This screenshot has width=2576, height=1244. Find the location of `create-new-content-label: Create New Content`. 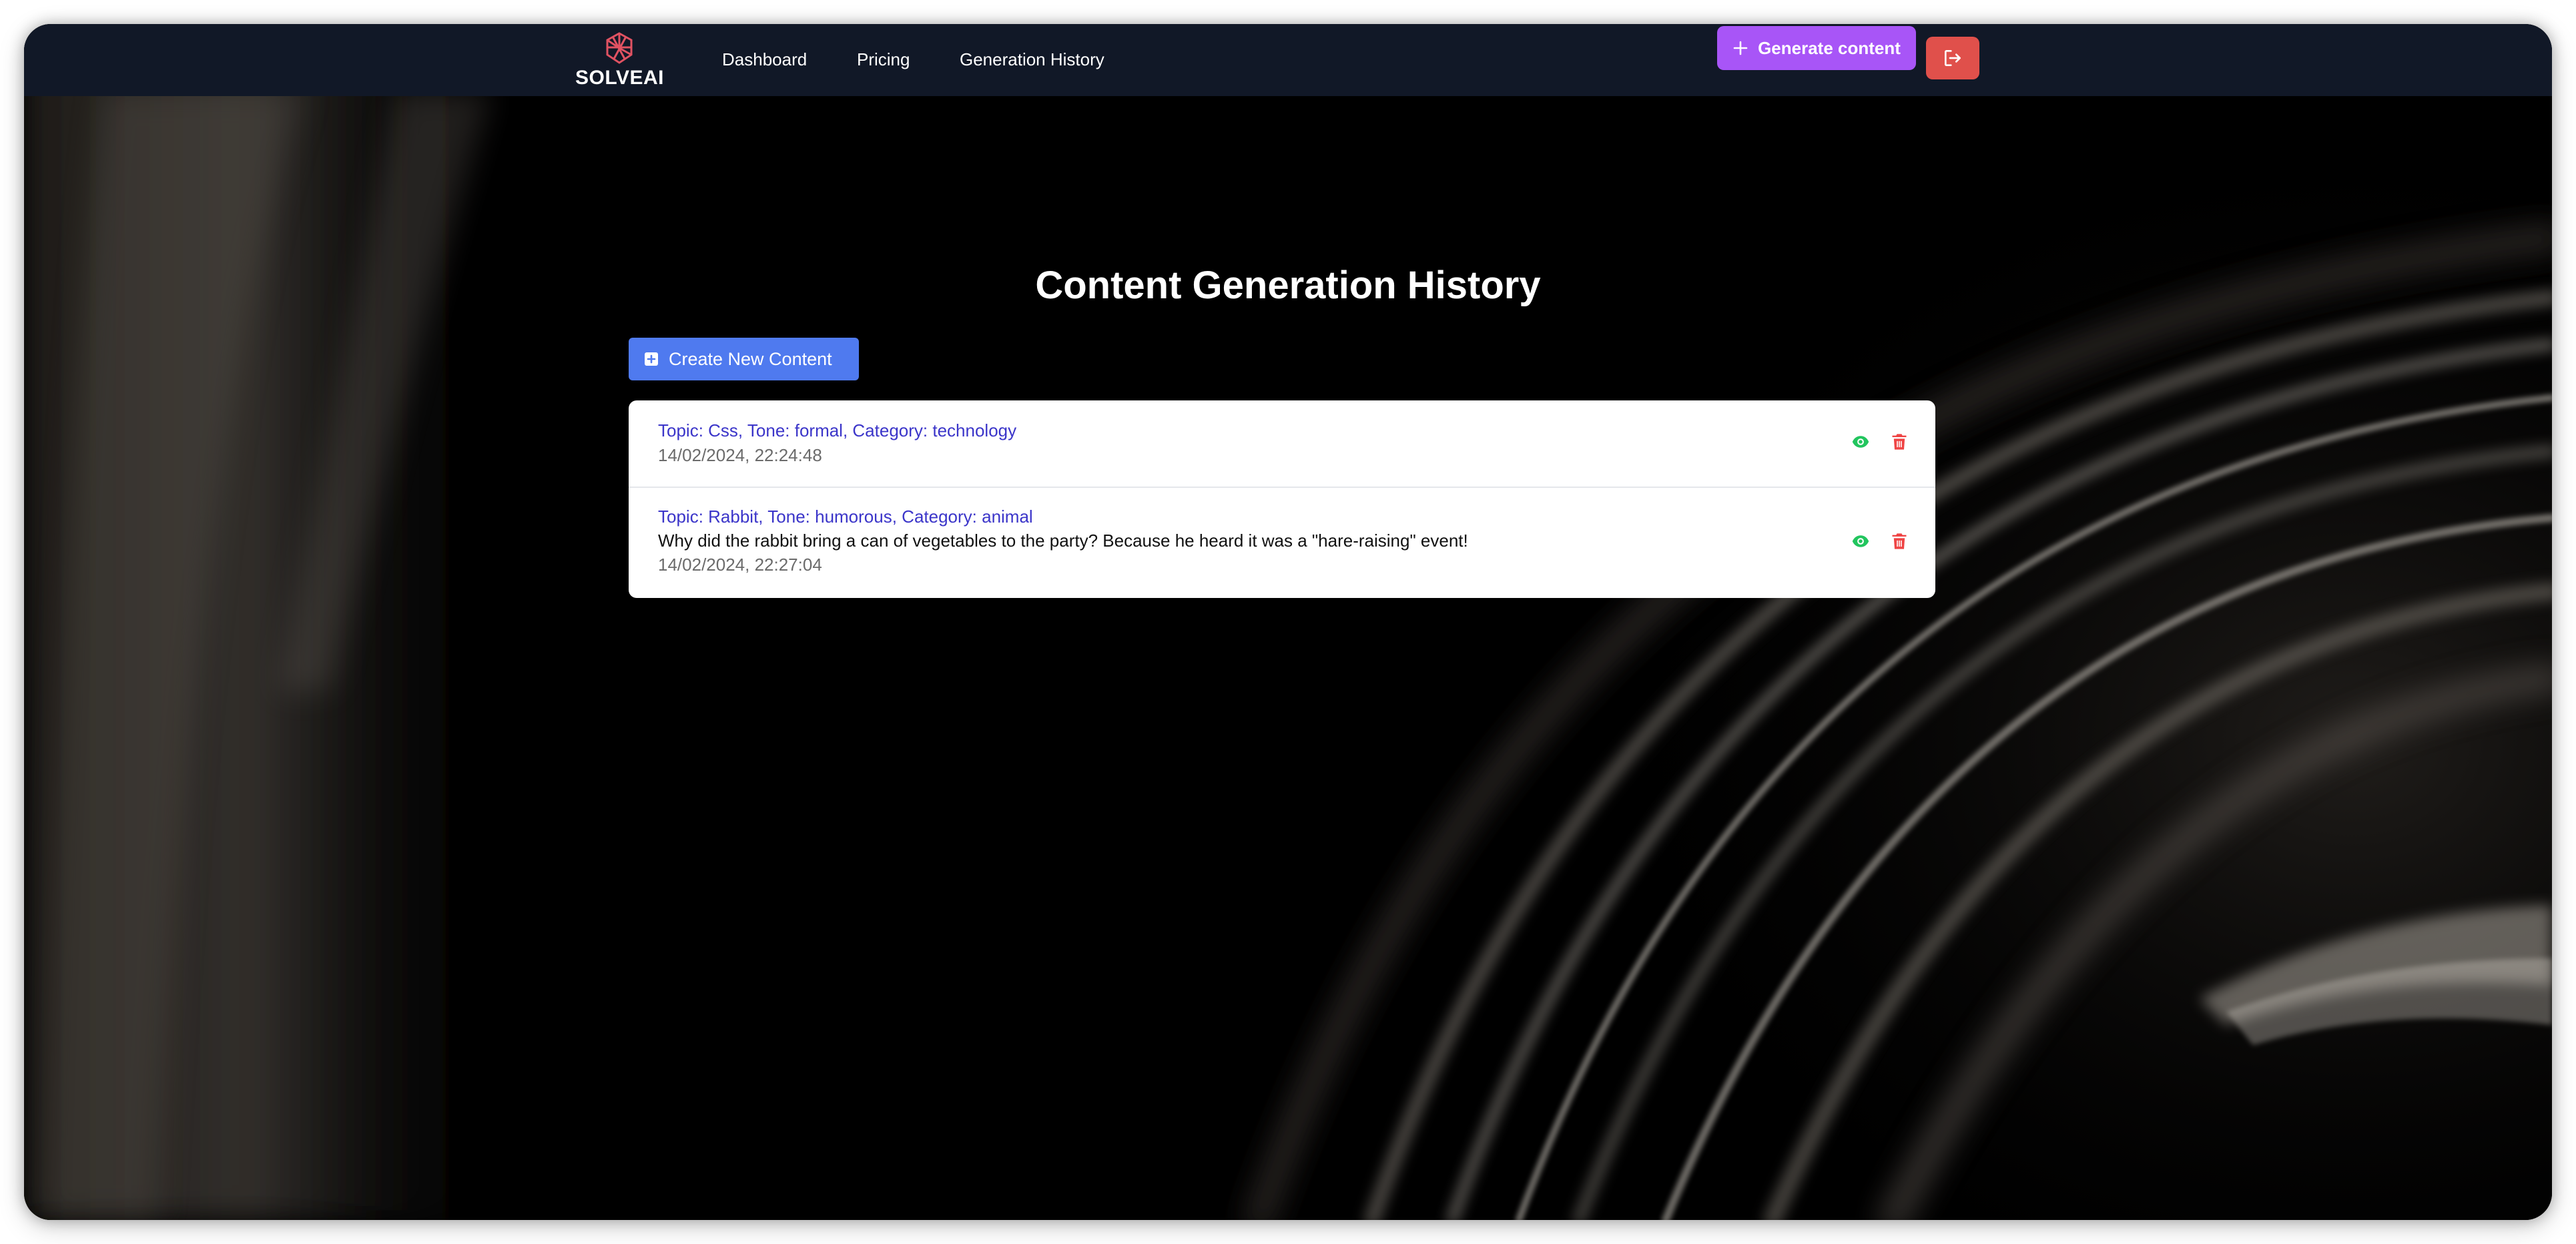

create-new-content-label: Create New Content is located at coordinates (750, 358).